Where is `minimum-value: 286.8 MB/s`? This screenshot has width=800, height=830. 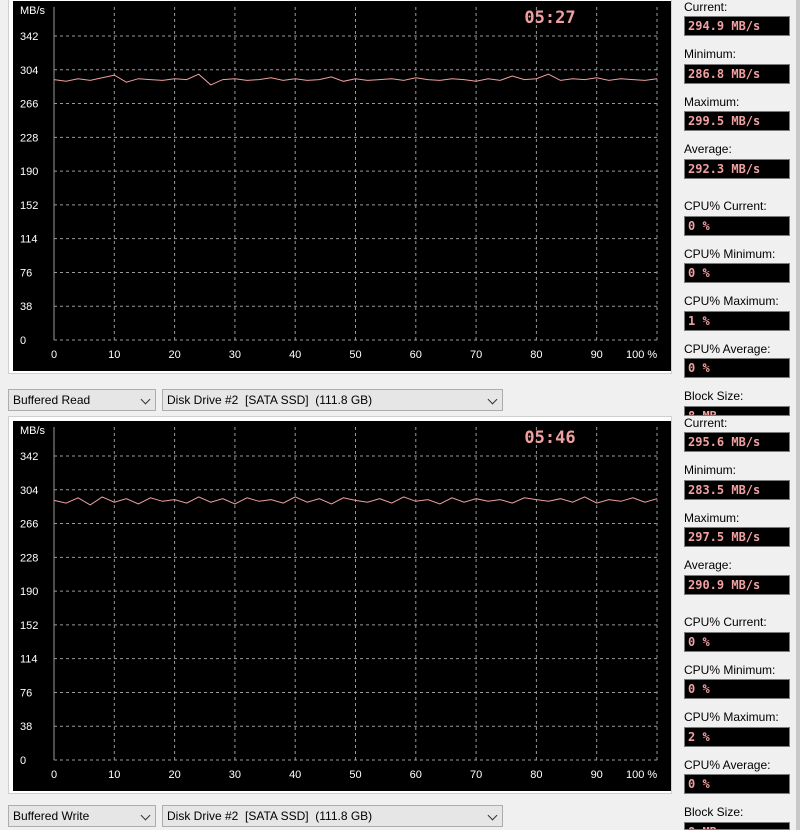
minimum-value: 286.8 MB/s is located at coordinates (737, 74).